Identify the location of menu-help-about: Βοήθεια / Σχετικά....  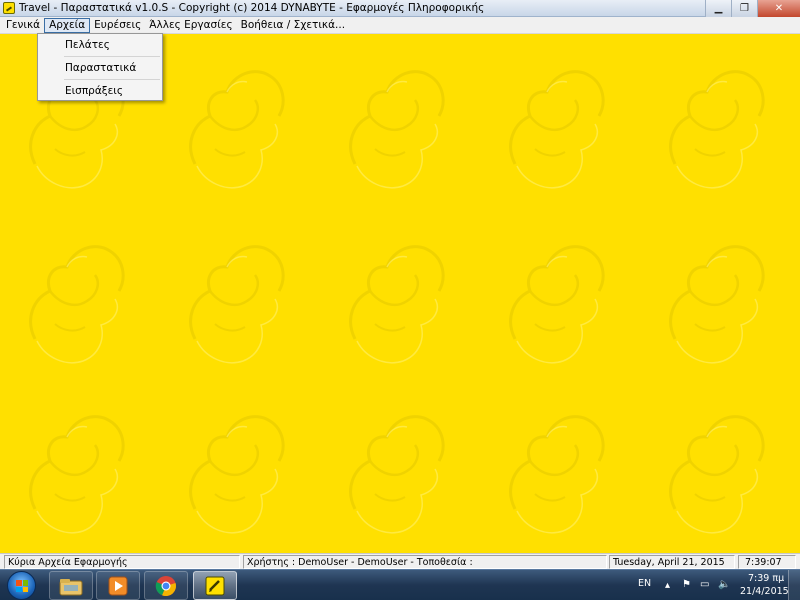
(293, 25).